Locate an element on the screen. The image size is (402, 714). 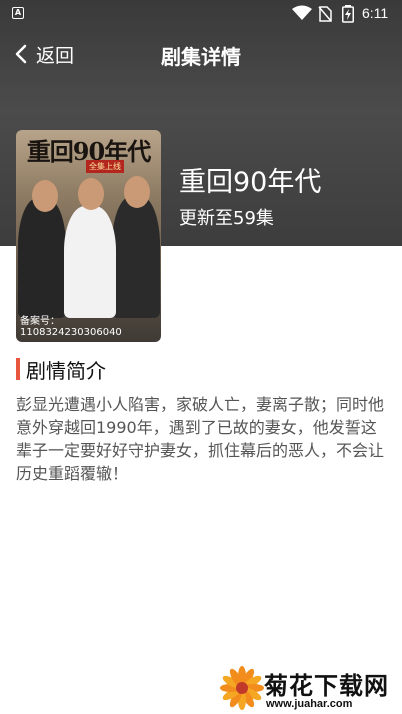
update-status: 更新至59集 is located at coordinates (226, 218).